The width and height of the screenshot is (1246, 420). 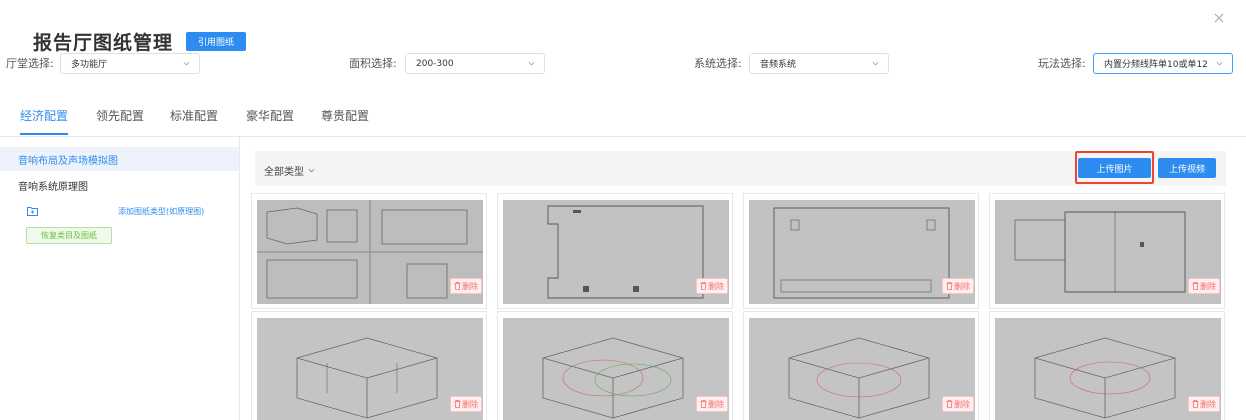 I want to click on tab-leading: 领先配置, so click(x=120, y=115).